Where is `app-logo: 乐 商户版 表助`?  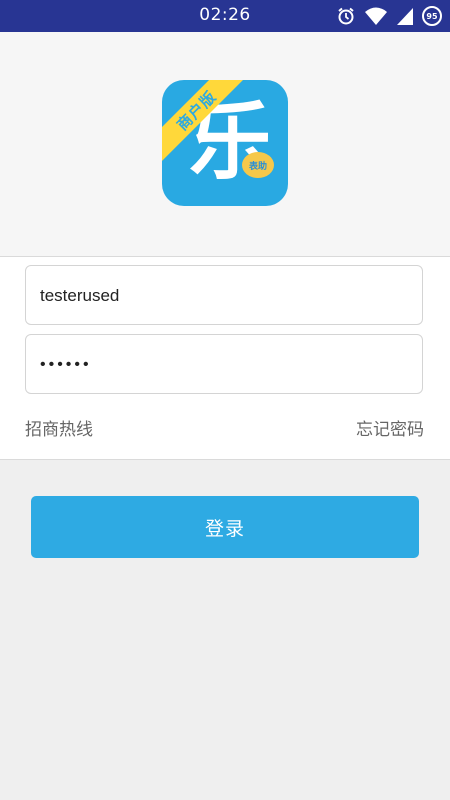 app-logo: 乐 商户版 表助 is located at coordinates (225, 143).